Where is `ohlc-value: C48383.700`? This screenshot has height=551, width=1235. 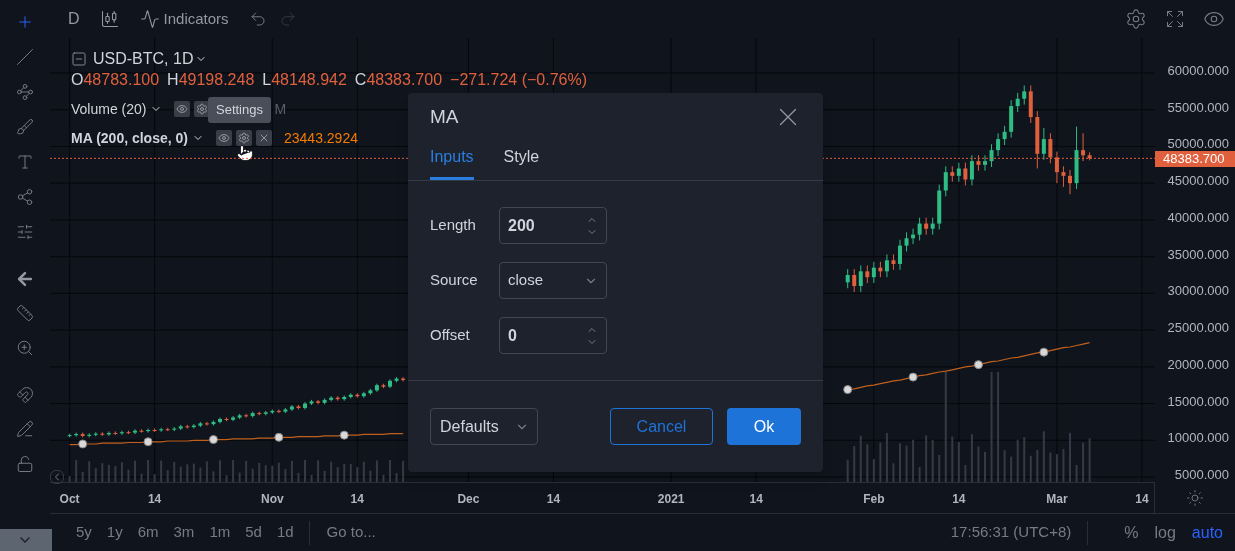
ohlc-value: C48383.700 is located at coordinates (398, 80).